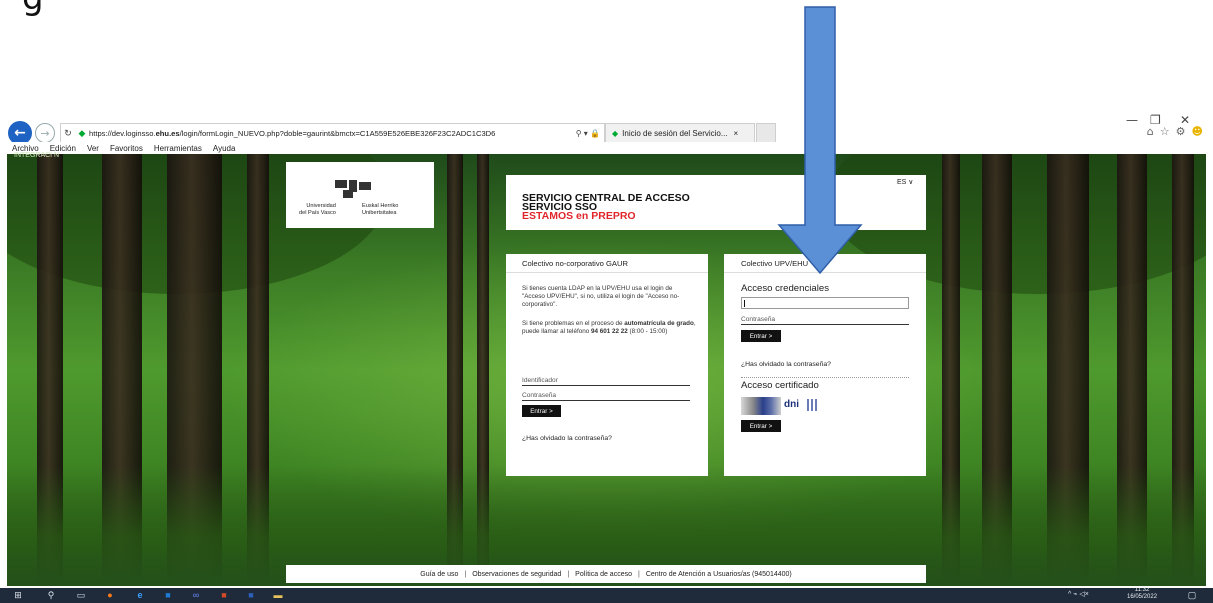 The height and width of the screenshot is (603, 1213). What do you see at coordinates (321, 206) in the screenshot?
I see `logo-left-line1: Universidad` at bounding box center [321, 206].